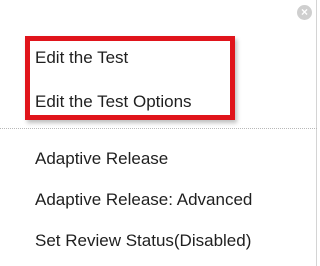 Image resolution: width=320 pixels, height=266 pixels. I want to click on menu-item-edit-test-options: Edit the Test Options, so click(113, 102).